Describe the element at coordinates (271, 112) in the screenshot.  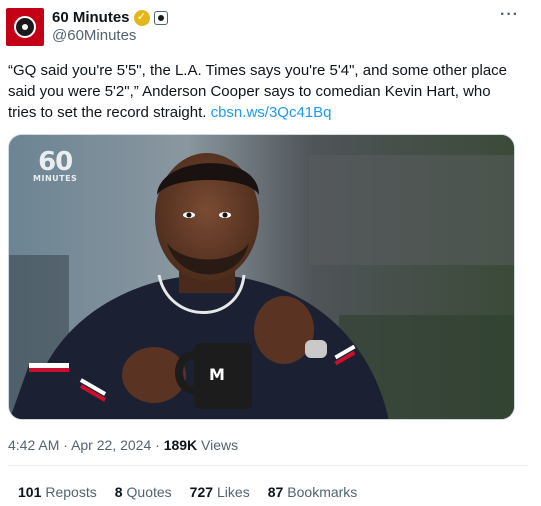
I see `tweet-link: cbsn.ws/3Qc41Bq` at that location.